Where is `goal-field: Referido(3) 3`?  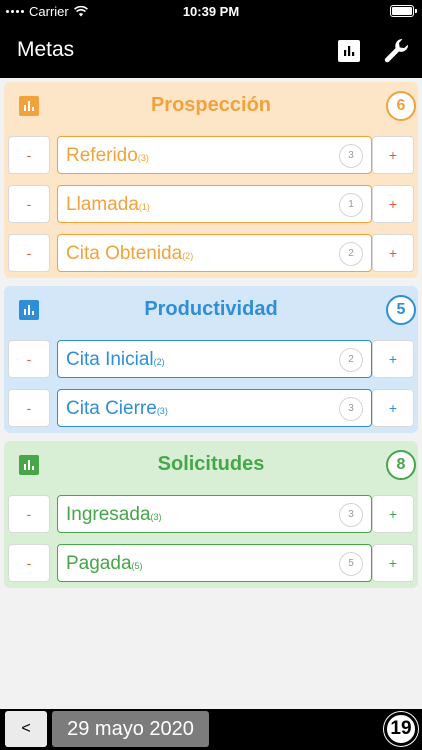 goal-field: Referido(3) 3 is located at coordinates (214, 155).